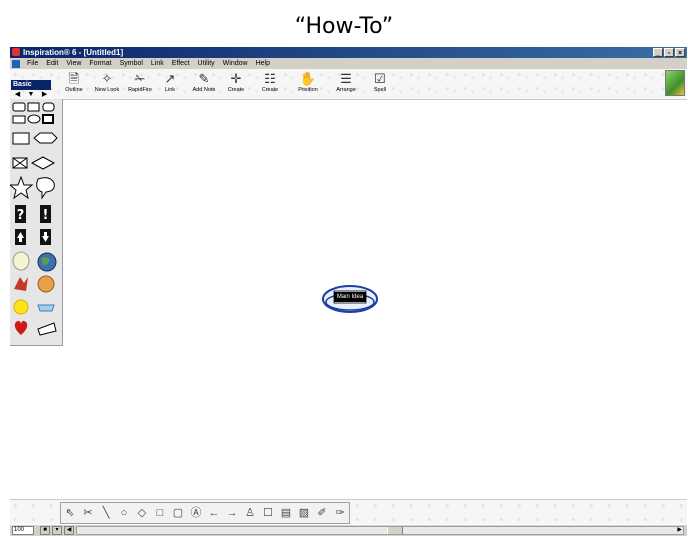 Image resolution: width=688 pixels, height=542 pixels. What do you see at coordinates (21, 307) in the screenshot?
I see `sun-symbol` at bounding box center [21, 307].